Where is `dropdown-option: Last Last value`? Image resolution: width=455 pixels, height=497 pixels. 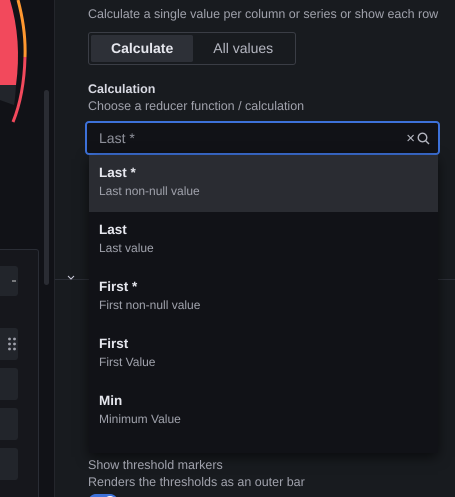
dropdown-option: Last Last value is located at coordinates (263, 240).